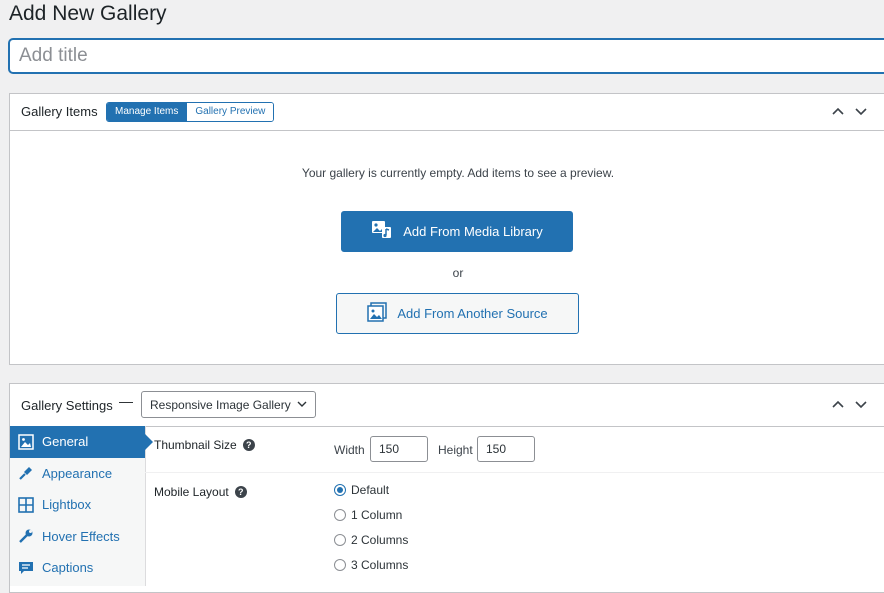 This screenshot has height=593, width=884. What do you see at coordinates (81, 536) in the screenshot?
I see `nav-item-label: Hover Effects` at bounding box center [81, 536].